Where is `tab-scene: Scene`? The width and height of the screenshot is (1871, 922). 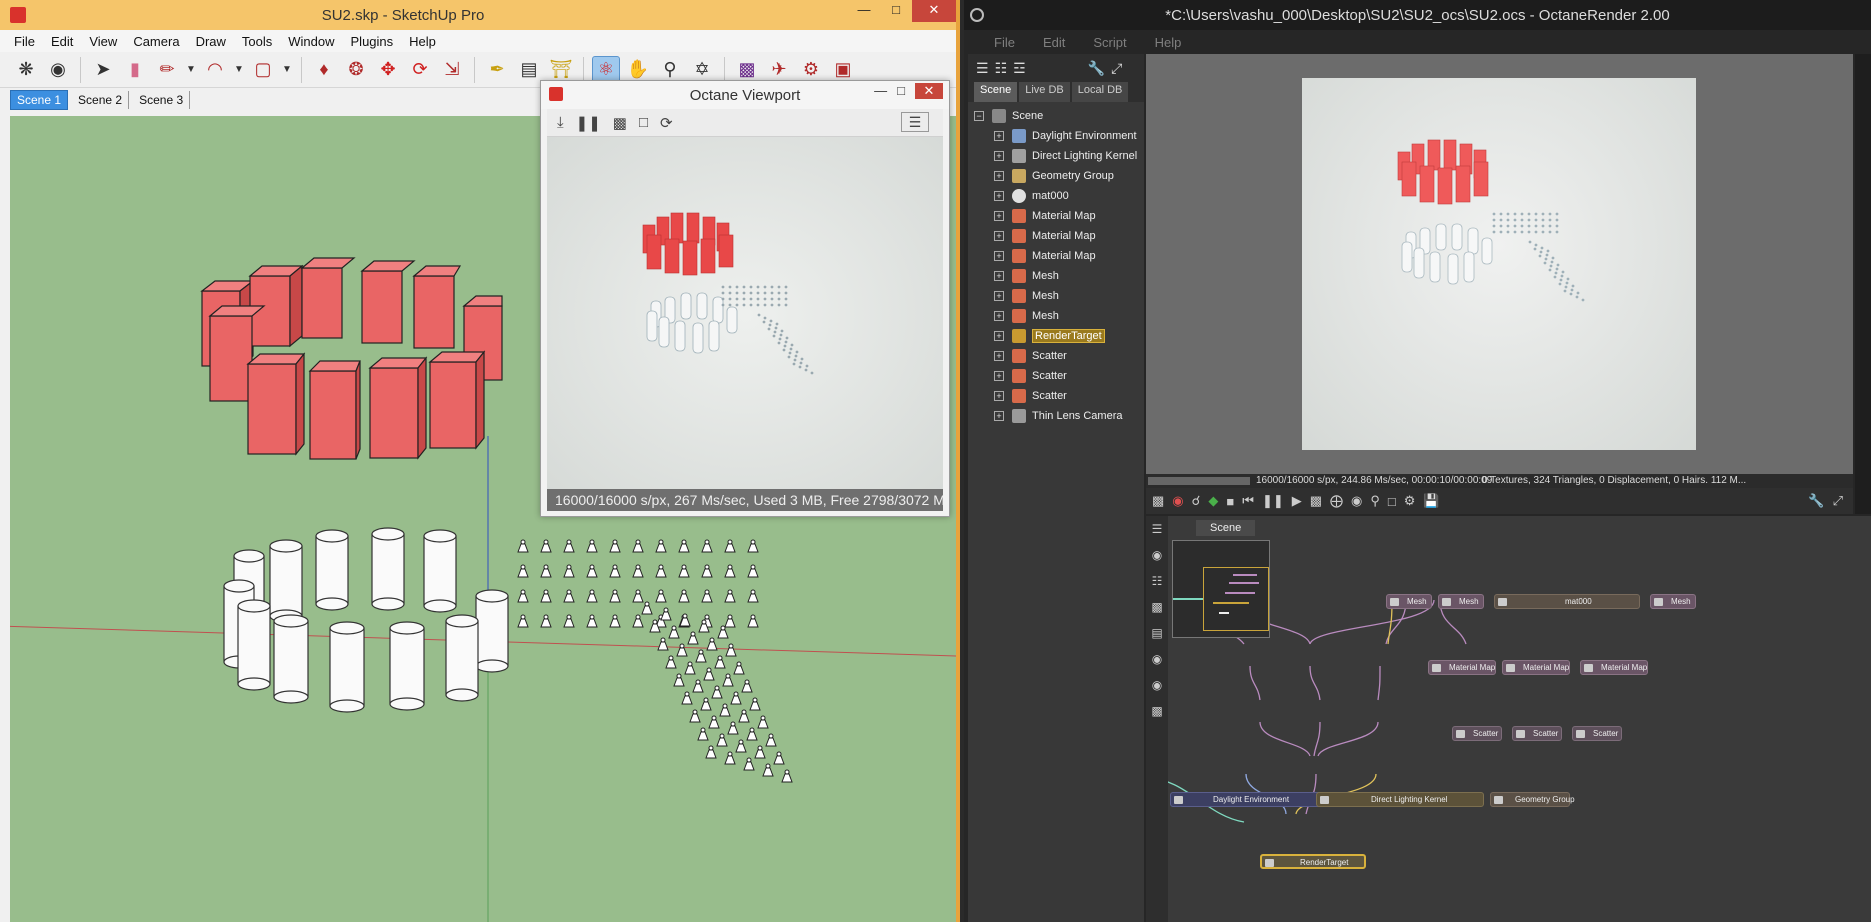
tab-scene: Scene is located at coordinates (996, 92).